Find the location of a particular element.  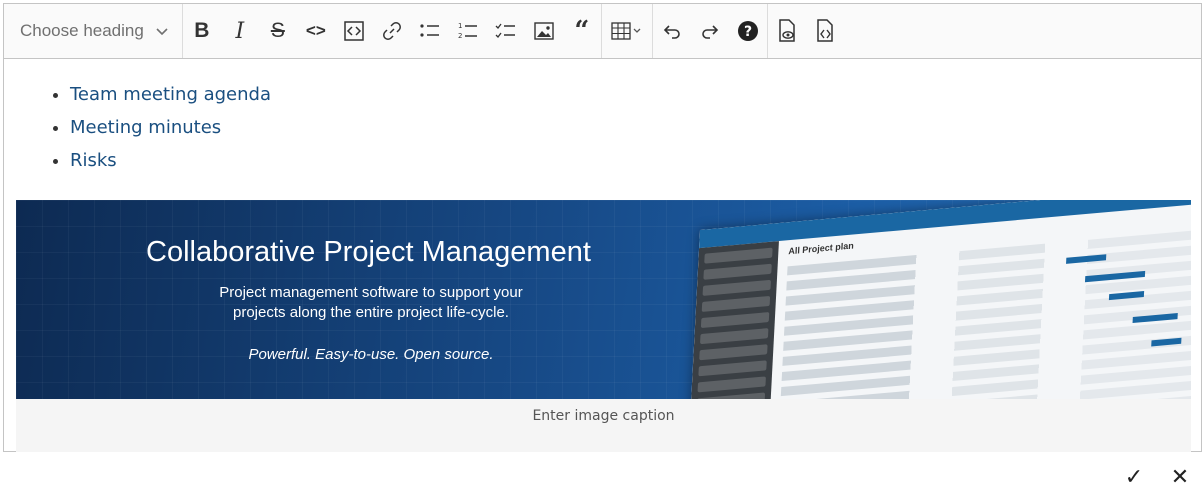

help-icon: ? is located at coordinates (748, 31).